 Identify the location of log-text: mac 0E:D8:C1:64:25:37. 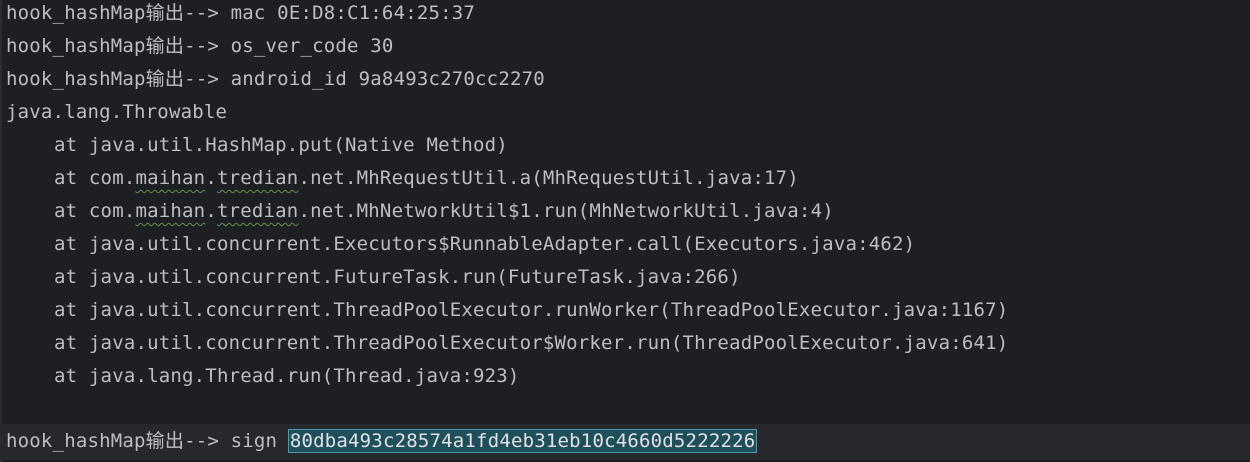
(353, 13).